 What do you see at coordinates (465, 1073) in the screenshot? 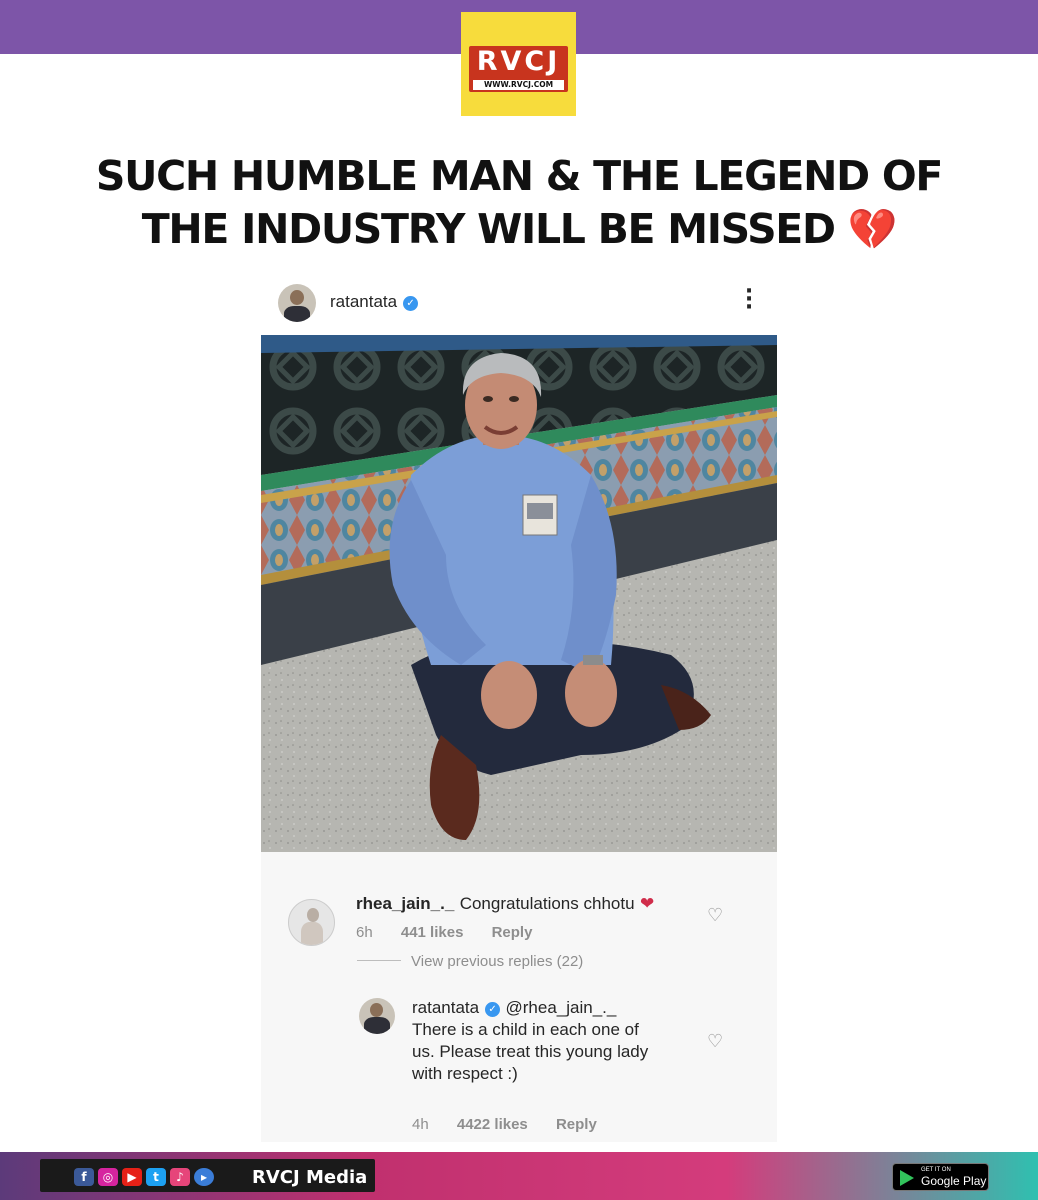
I see `comment-2-text-line-3: with respect :)` at bounding box center [465, 1073].